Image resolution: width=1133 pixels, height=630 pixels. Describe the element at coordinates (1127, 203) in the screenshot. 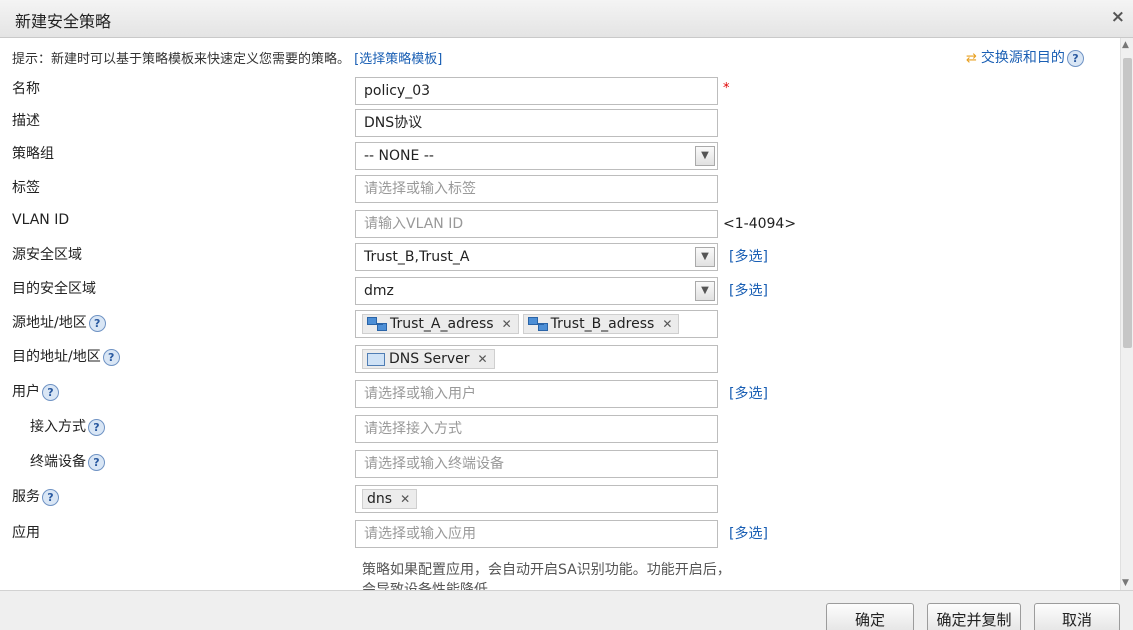

I see `scroll-thumb` at that location.